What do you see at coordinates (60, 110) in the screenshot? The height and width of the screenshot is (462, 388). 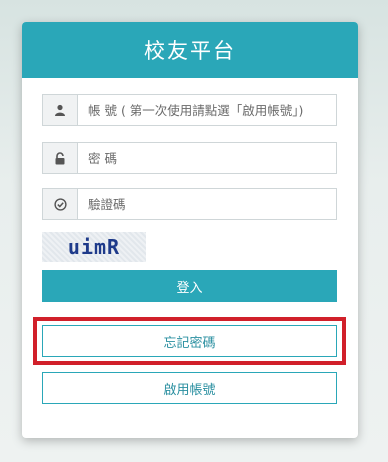 I see `user-icon` at bounding box center [60, 110].